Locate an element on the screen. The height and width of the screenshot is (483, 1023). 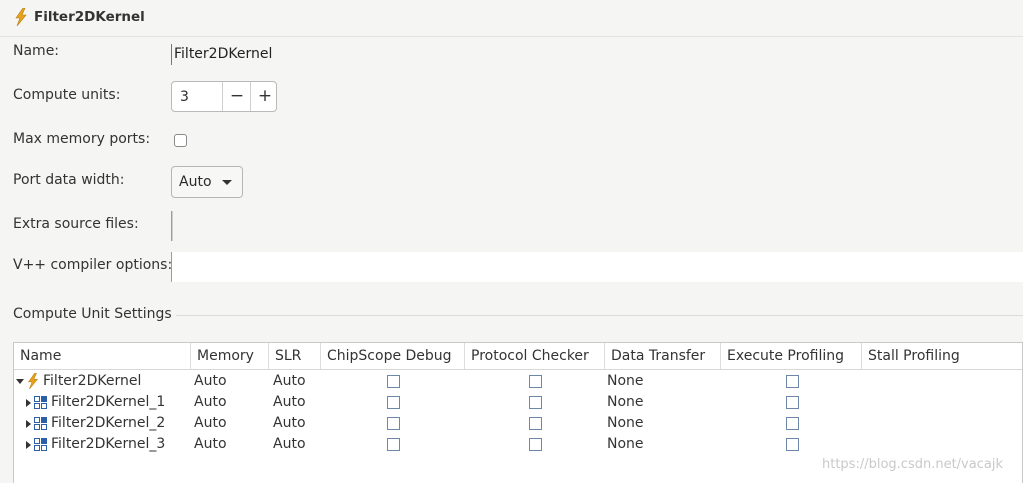
extra-source-files-field is located at coordinates (172, 226).